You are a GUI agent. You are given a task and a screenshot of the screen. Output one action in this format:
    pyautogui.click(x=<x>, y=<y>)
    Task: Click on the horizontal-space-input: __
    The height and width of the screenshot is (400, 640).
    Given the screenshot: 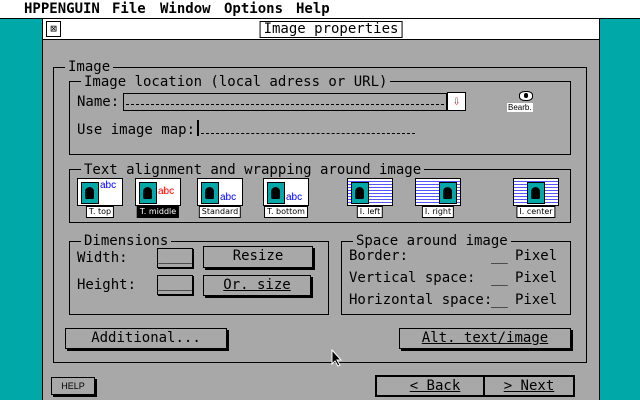 What is the action you would take?
    pyautogui.click(x=499, y=300)
    